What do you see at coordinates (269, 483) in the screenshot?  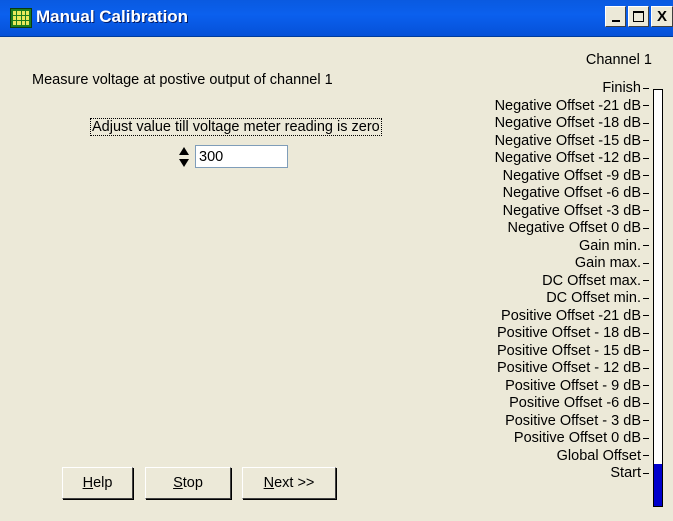 I see `next-mnemonic: N` at bounding box center [269, 483].